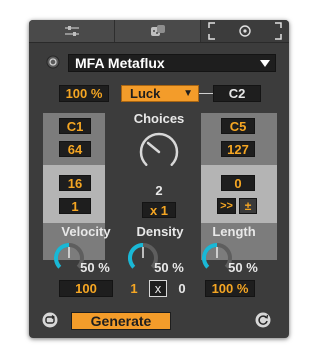 The height and width of the screenshot is (360, 320). I want to click on high-value-field: 127, so click(238, 149).